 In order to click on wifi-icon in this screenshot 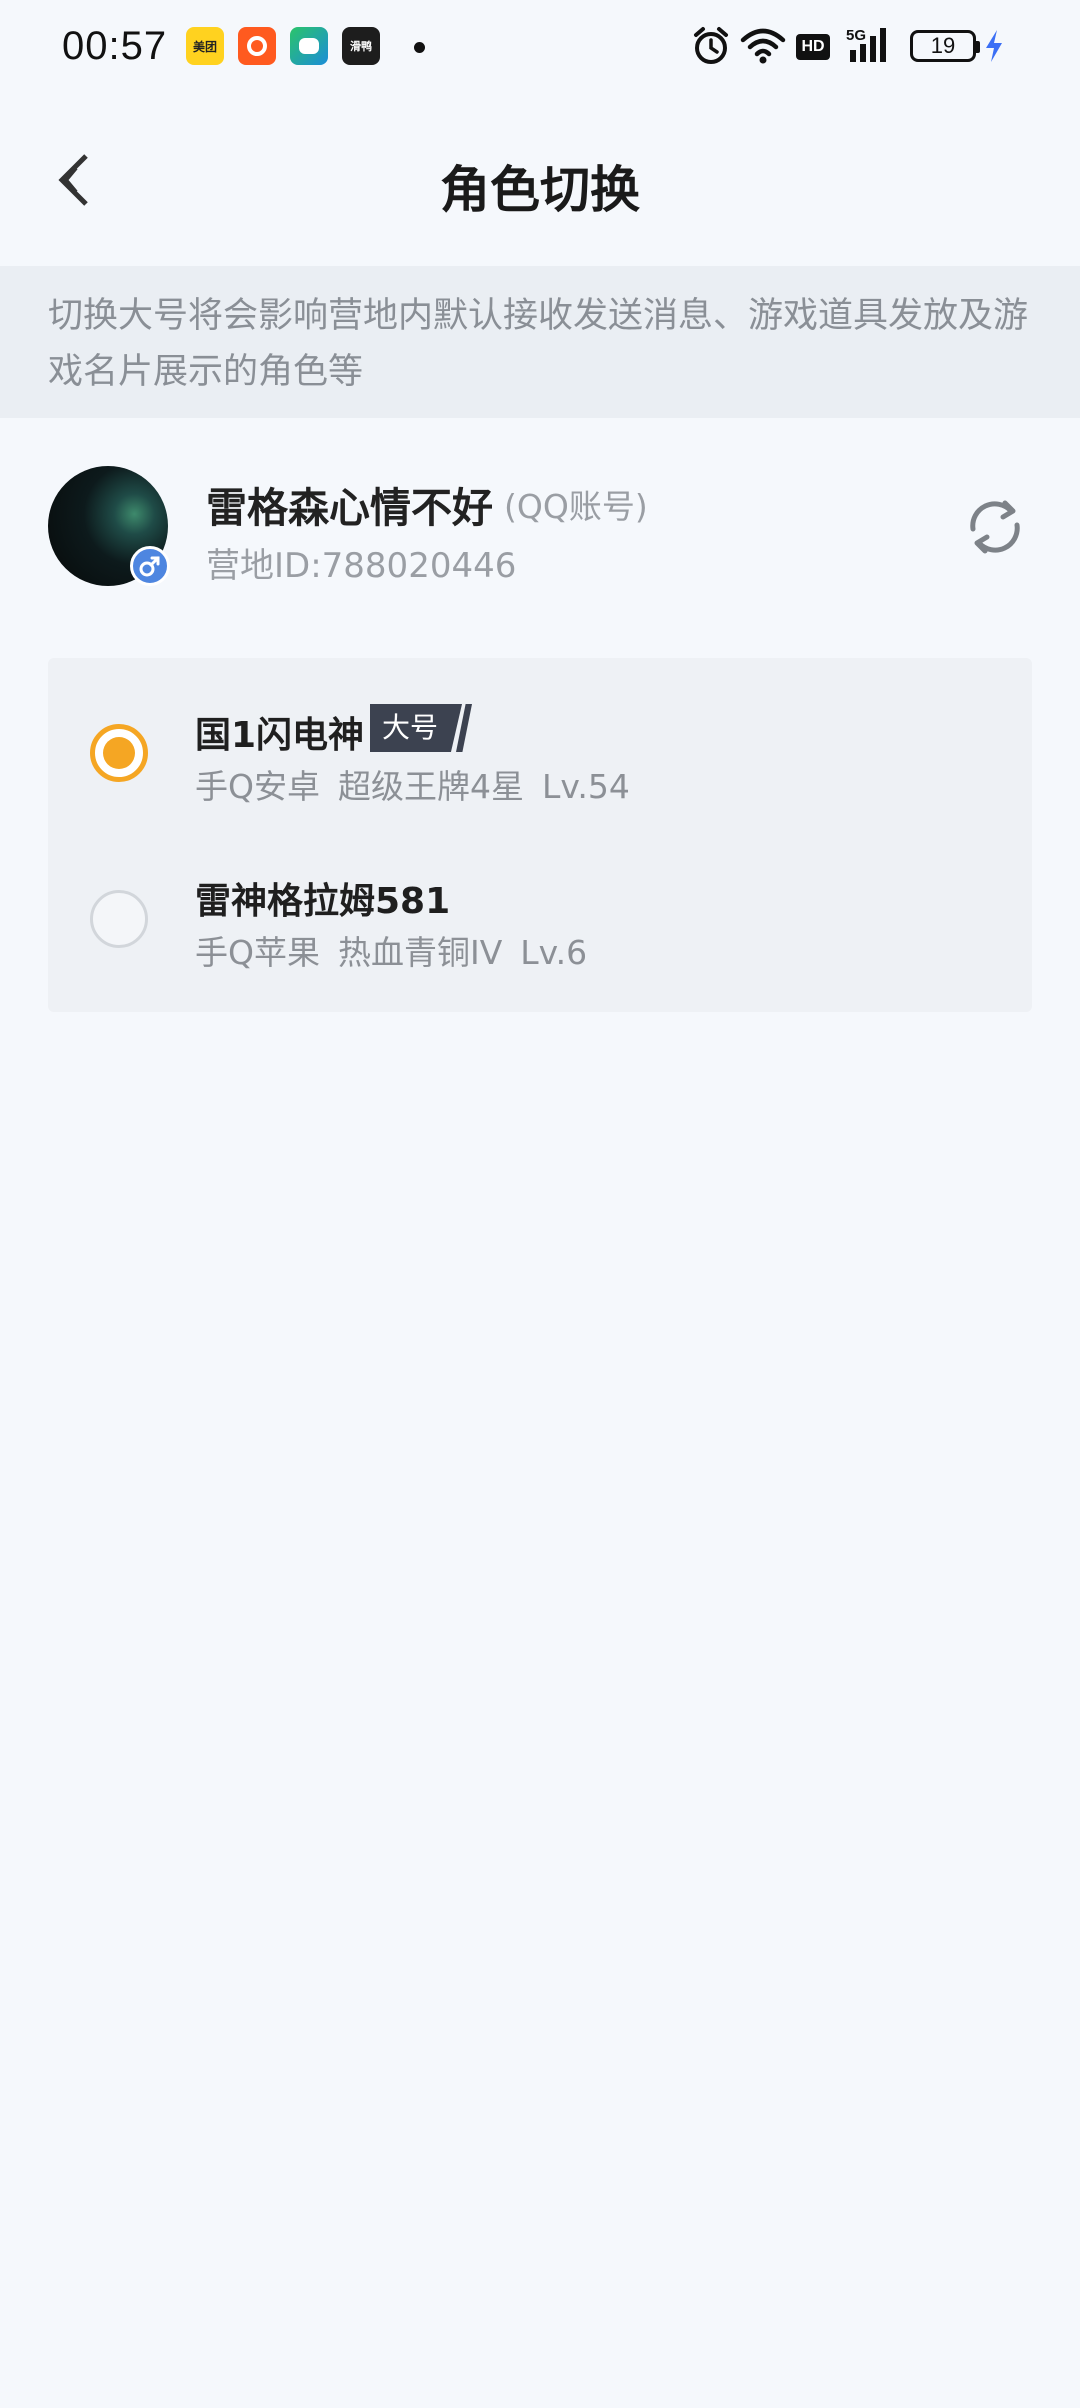, I will do `click(763, 48)`.